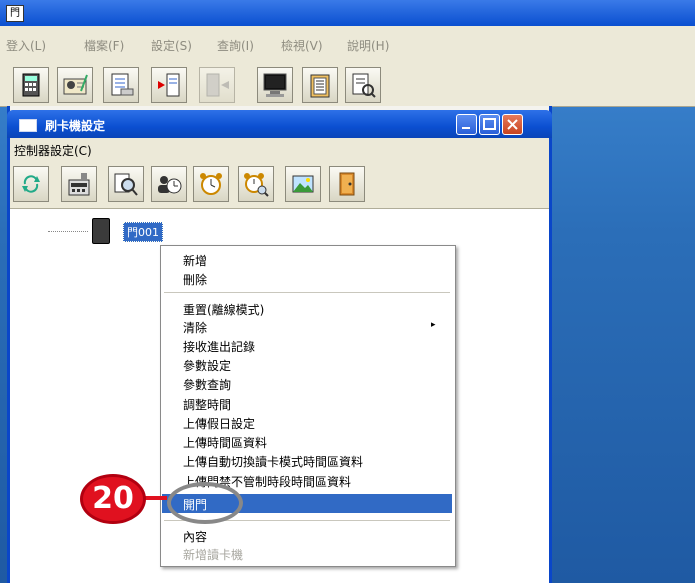 The width and height of the screenshot is (695, 583). What do you see at coordinates (169, 85) in the screenshot?
I see `door-in-icon` at bounding box center [169, 85].